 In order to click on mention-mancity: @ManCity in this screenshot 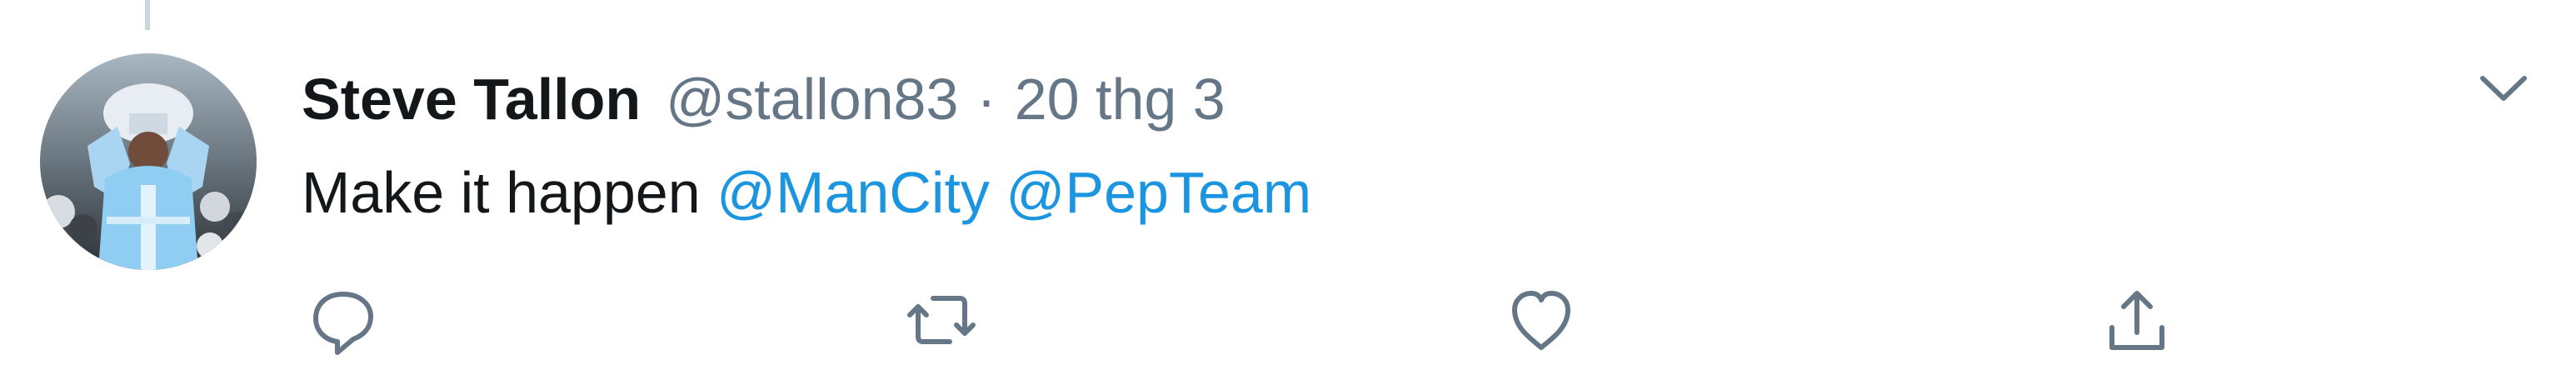, I will do `click(853, 192)`.